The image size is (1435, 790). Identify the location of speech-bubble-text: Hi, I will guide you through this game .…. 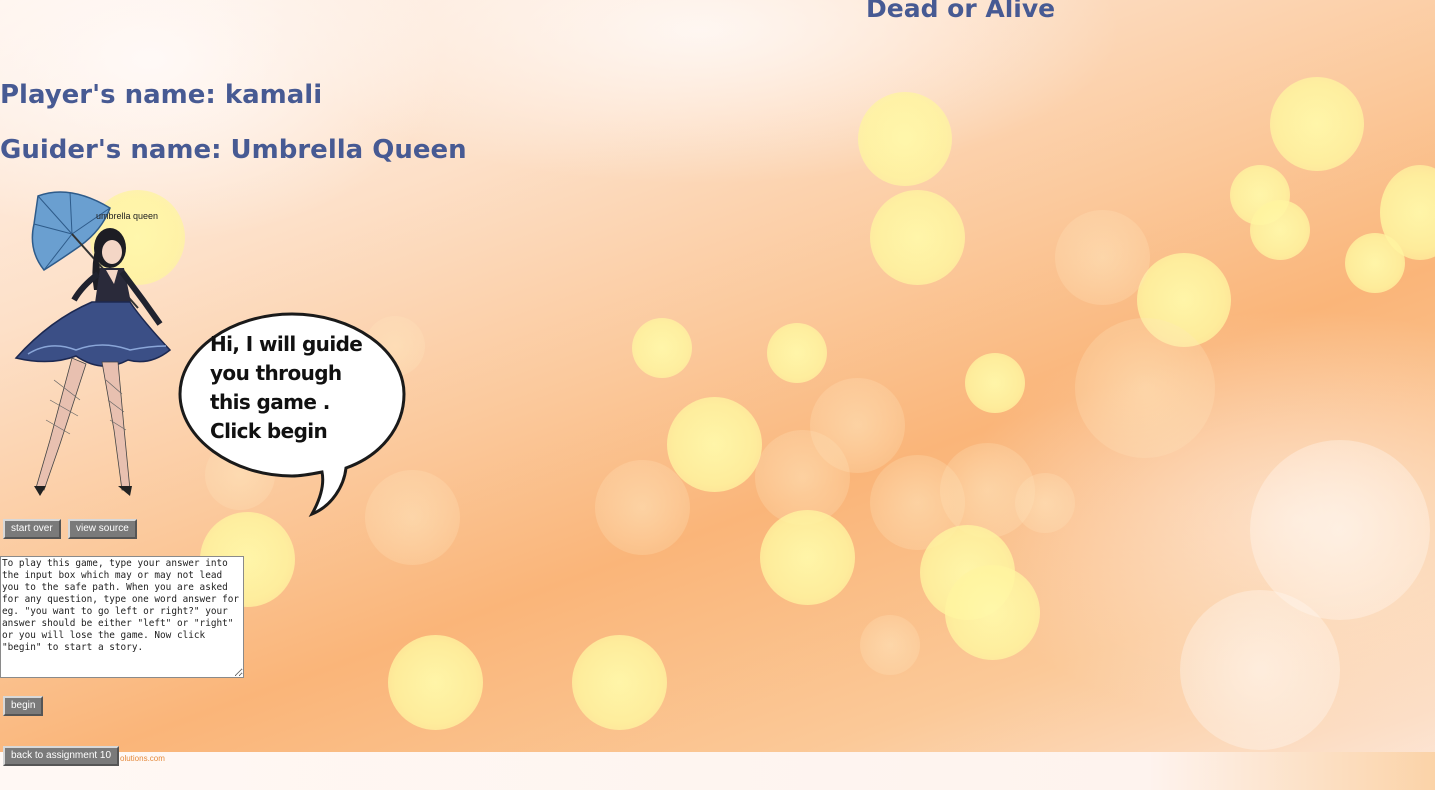
(300, 388).